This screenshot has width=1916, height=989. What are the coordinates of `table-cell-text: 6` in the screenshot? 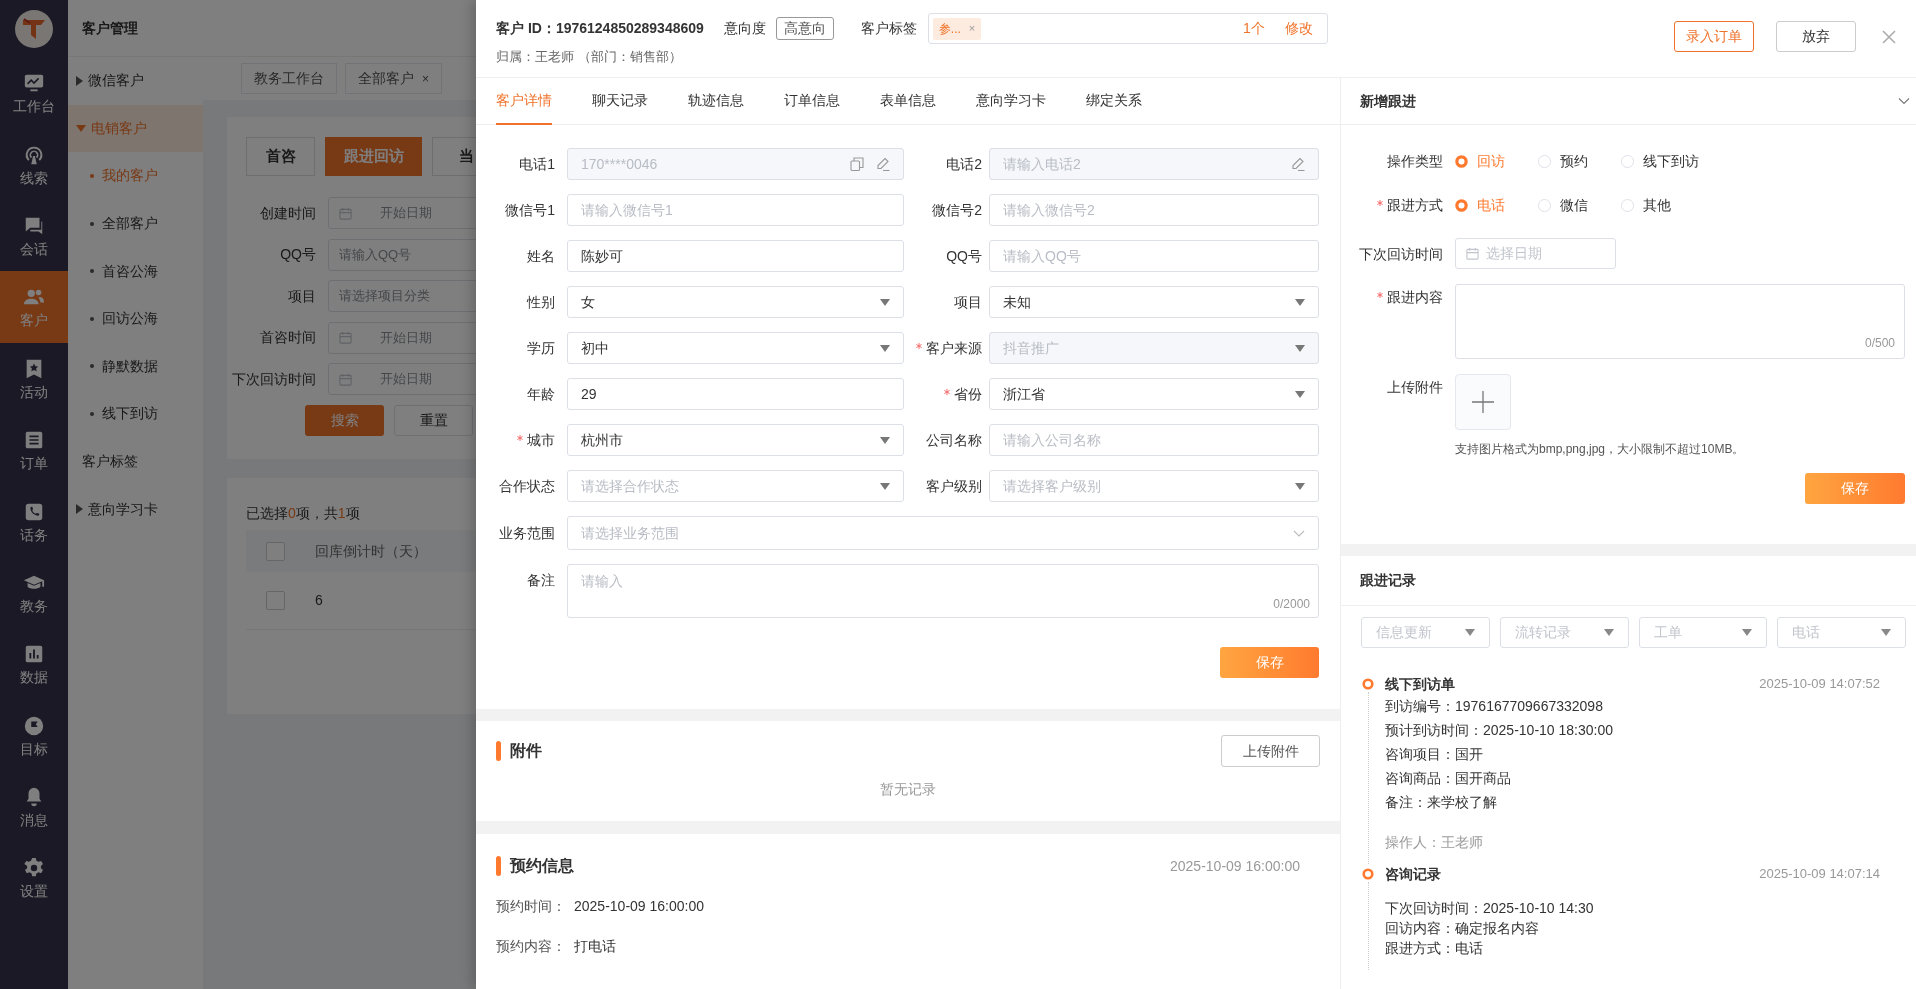 It's located at (319, 600).